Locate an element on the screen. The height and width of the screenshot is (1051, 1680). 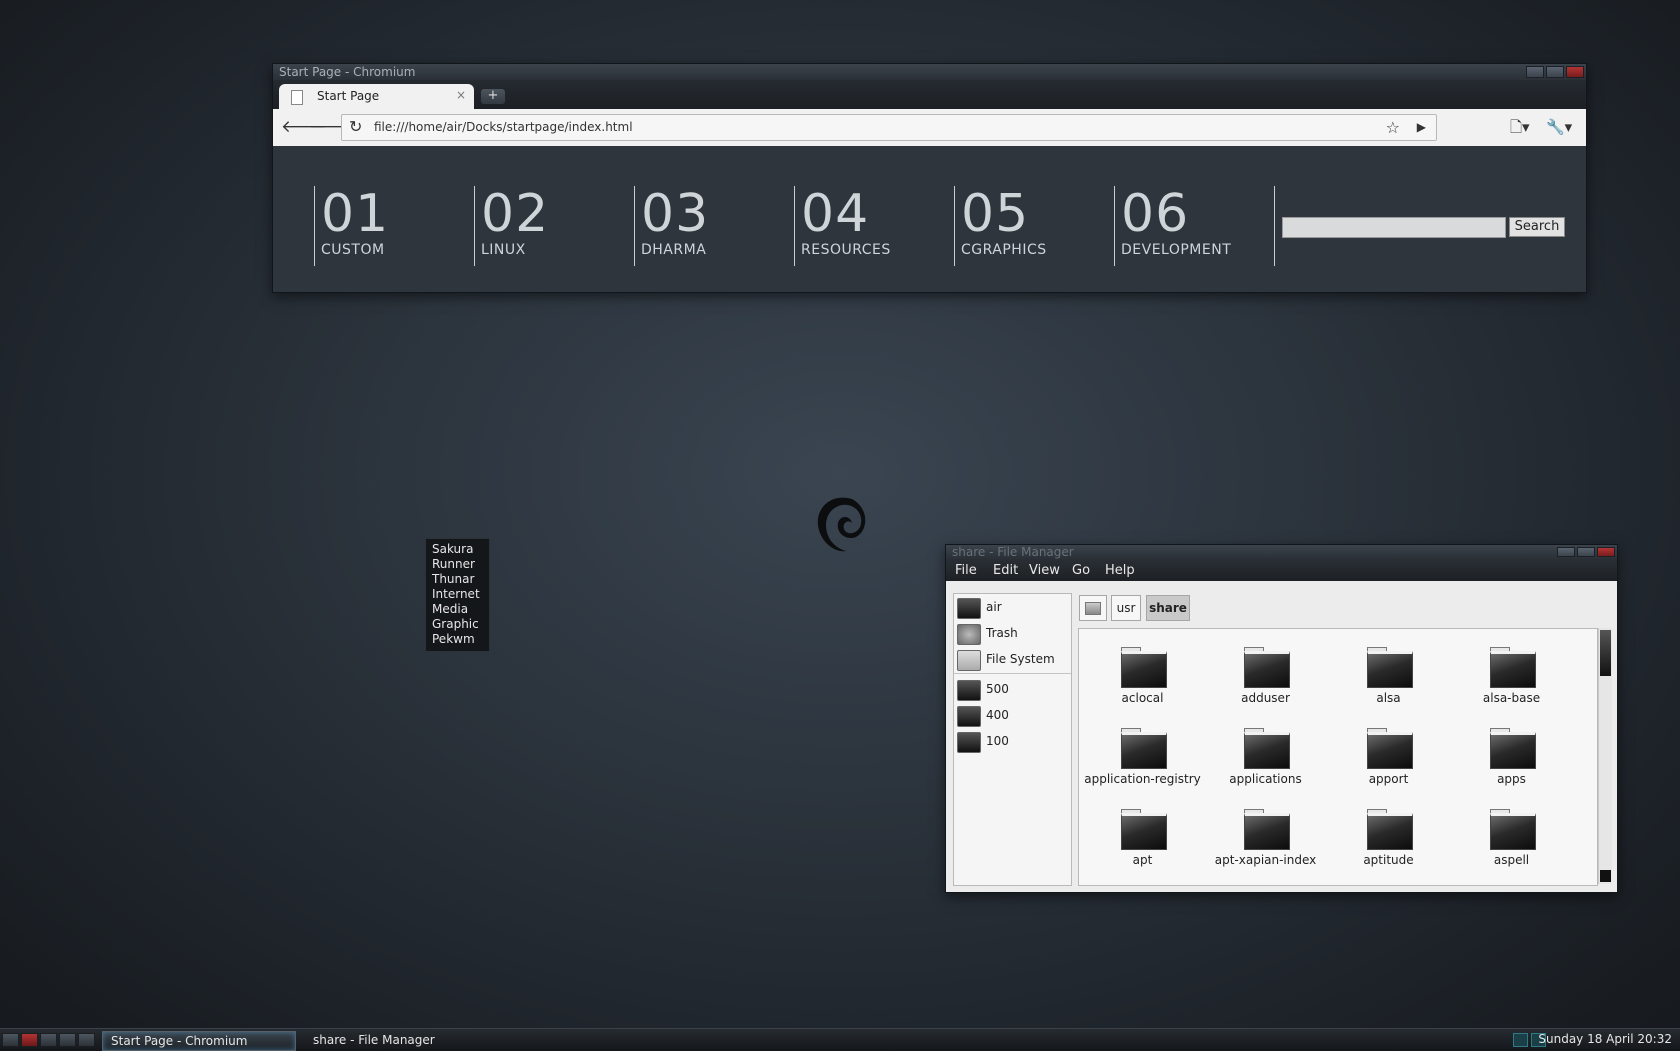
menu-item-pekwm: Pekwm is located at coordinates (457, 639).